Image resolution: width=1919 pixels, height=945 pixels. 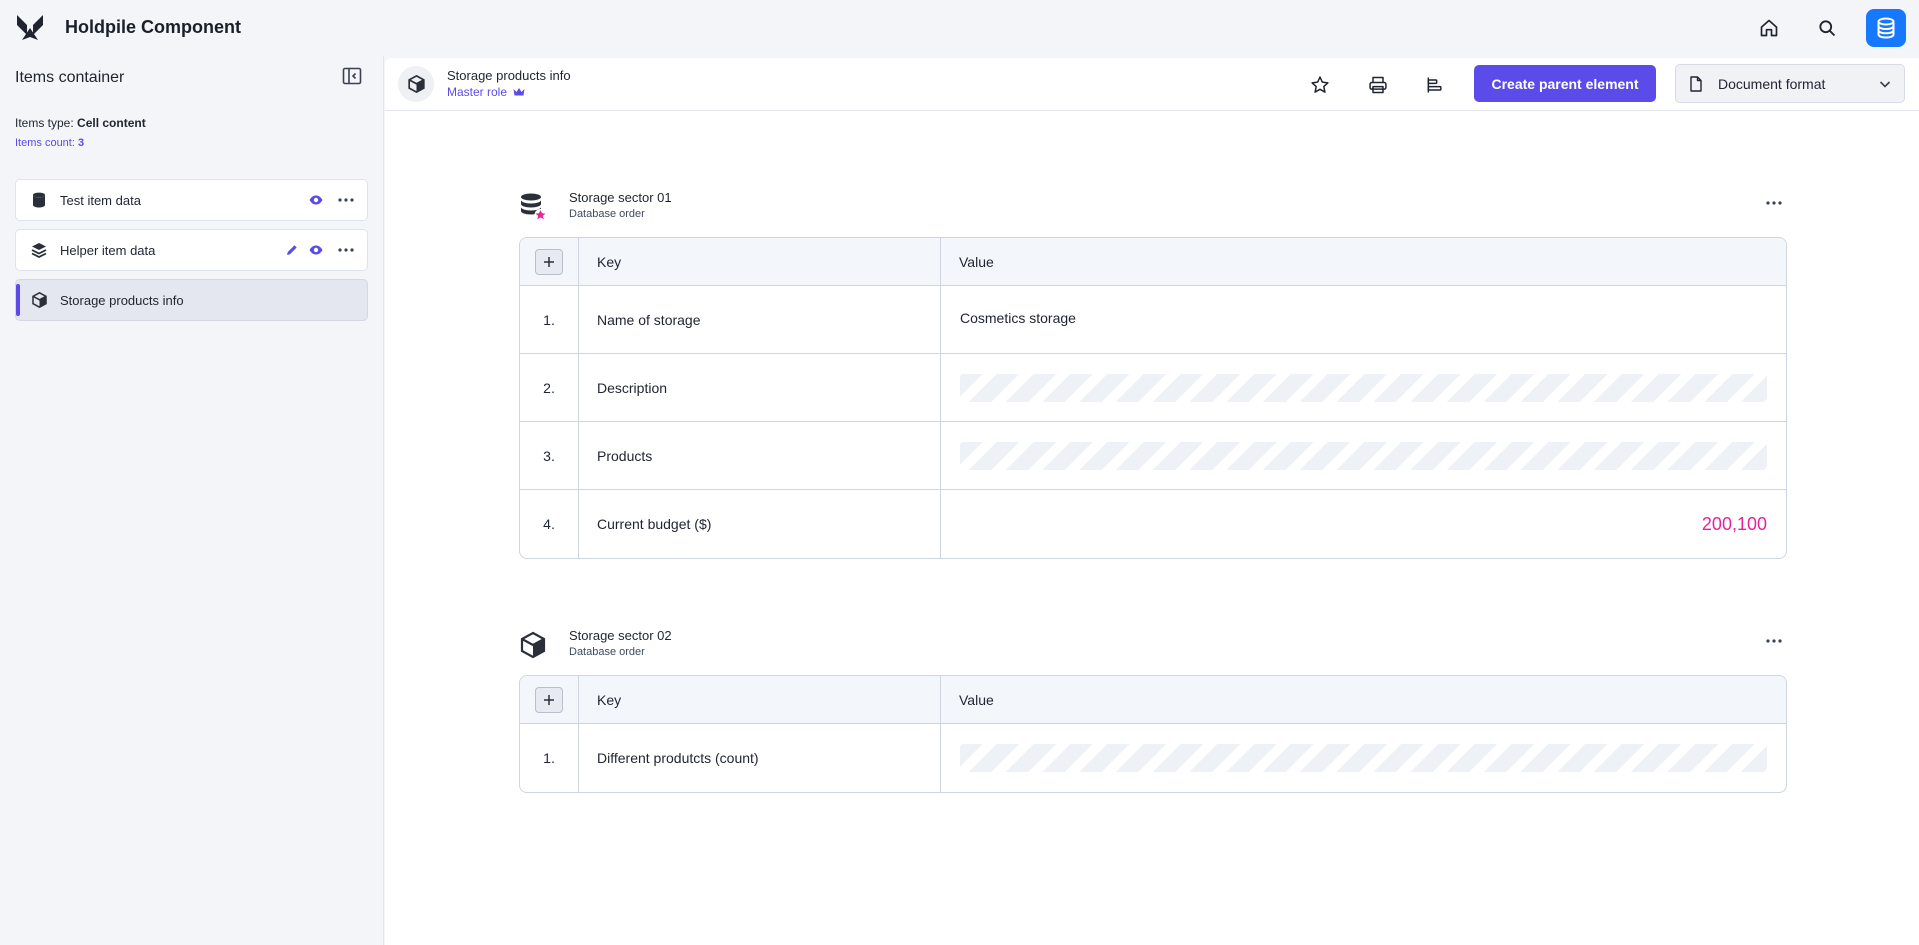 What do you see at coordinates (534, 207) in the screenshot?
I see `database-star-icon` at bounding box center [534, 207].